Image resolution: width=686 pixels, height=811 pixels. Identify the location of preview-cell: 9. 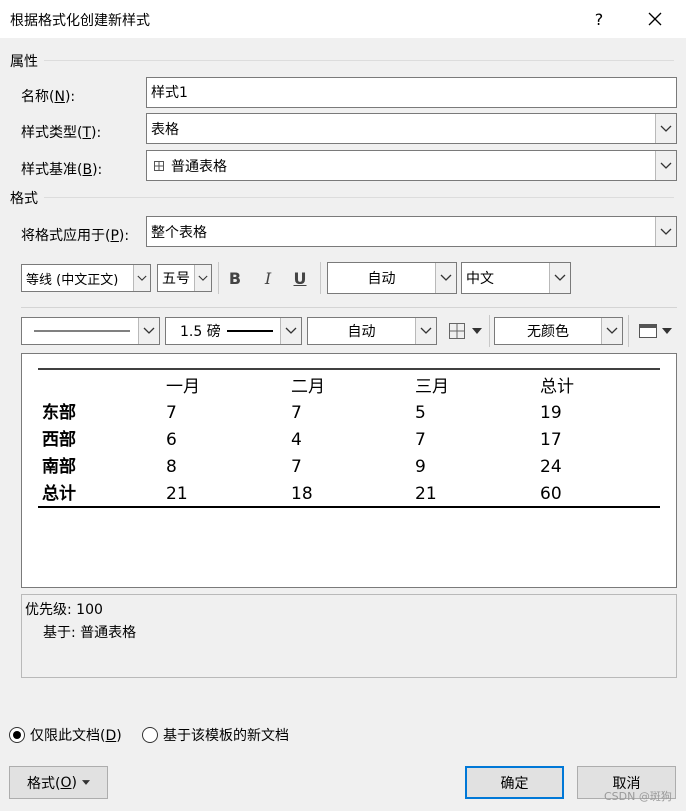
(420, 467).